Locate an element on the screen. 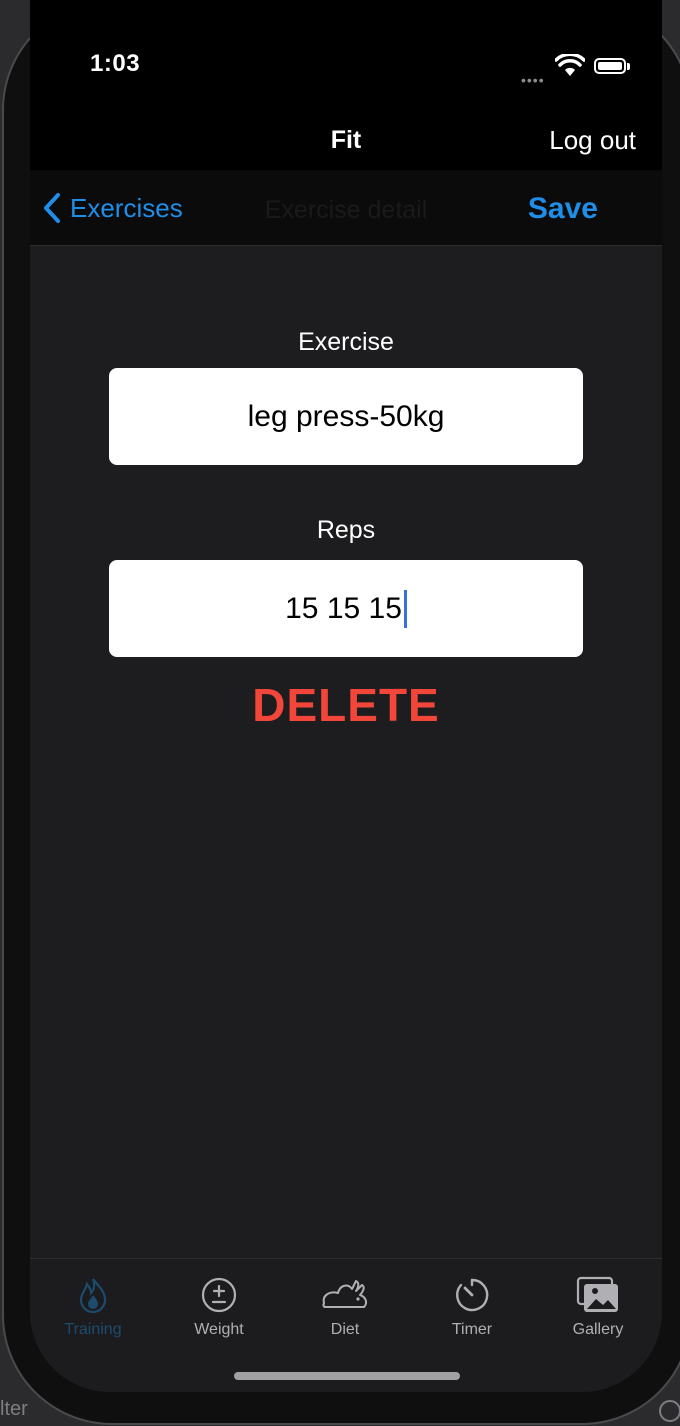 This screenshot has width=680, height=1426. status-time: 1:03 is located at coordinates (115, 63).